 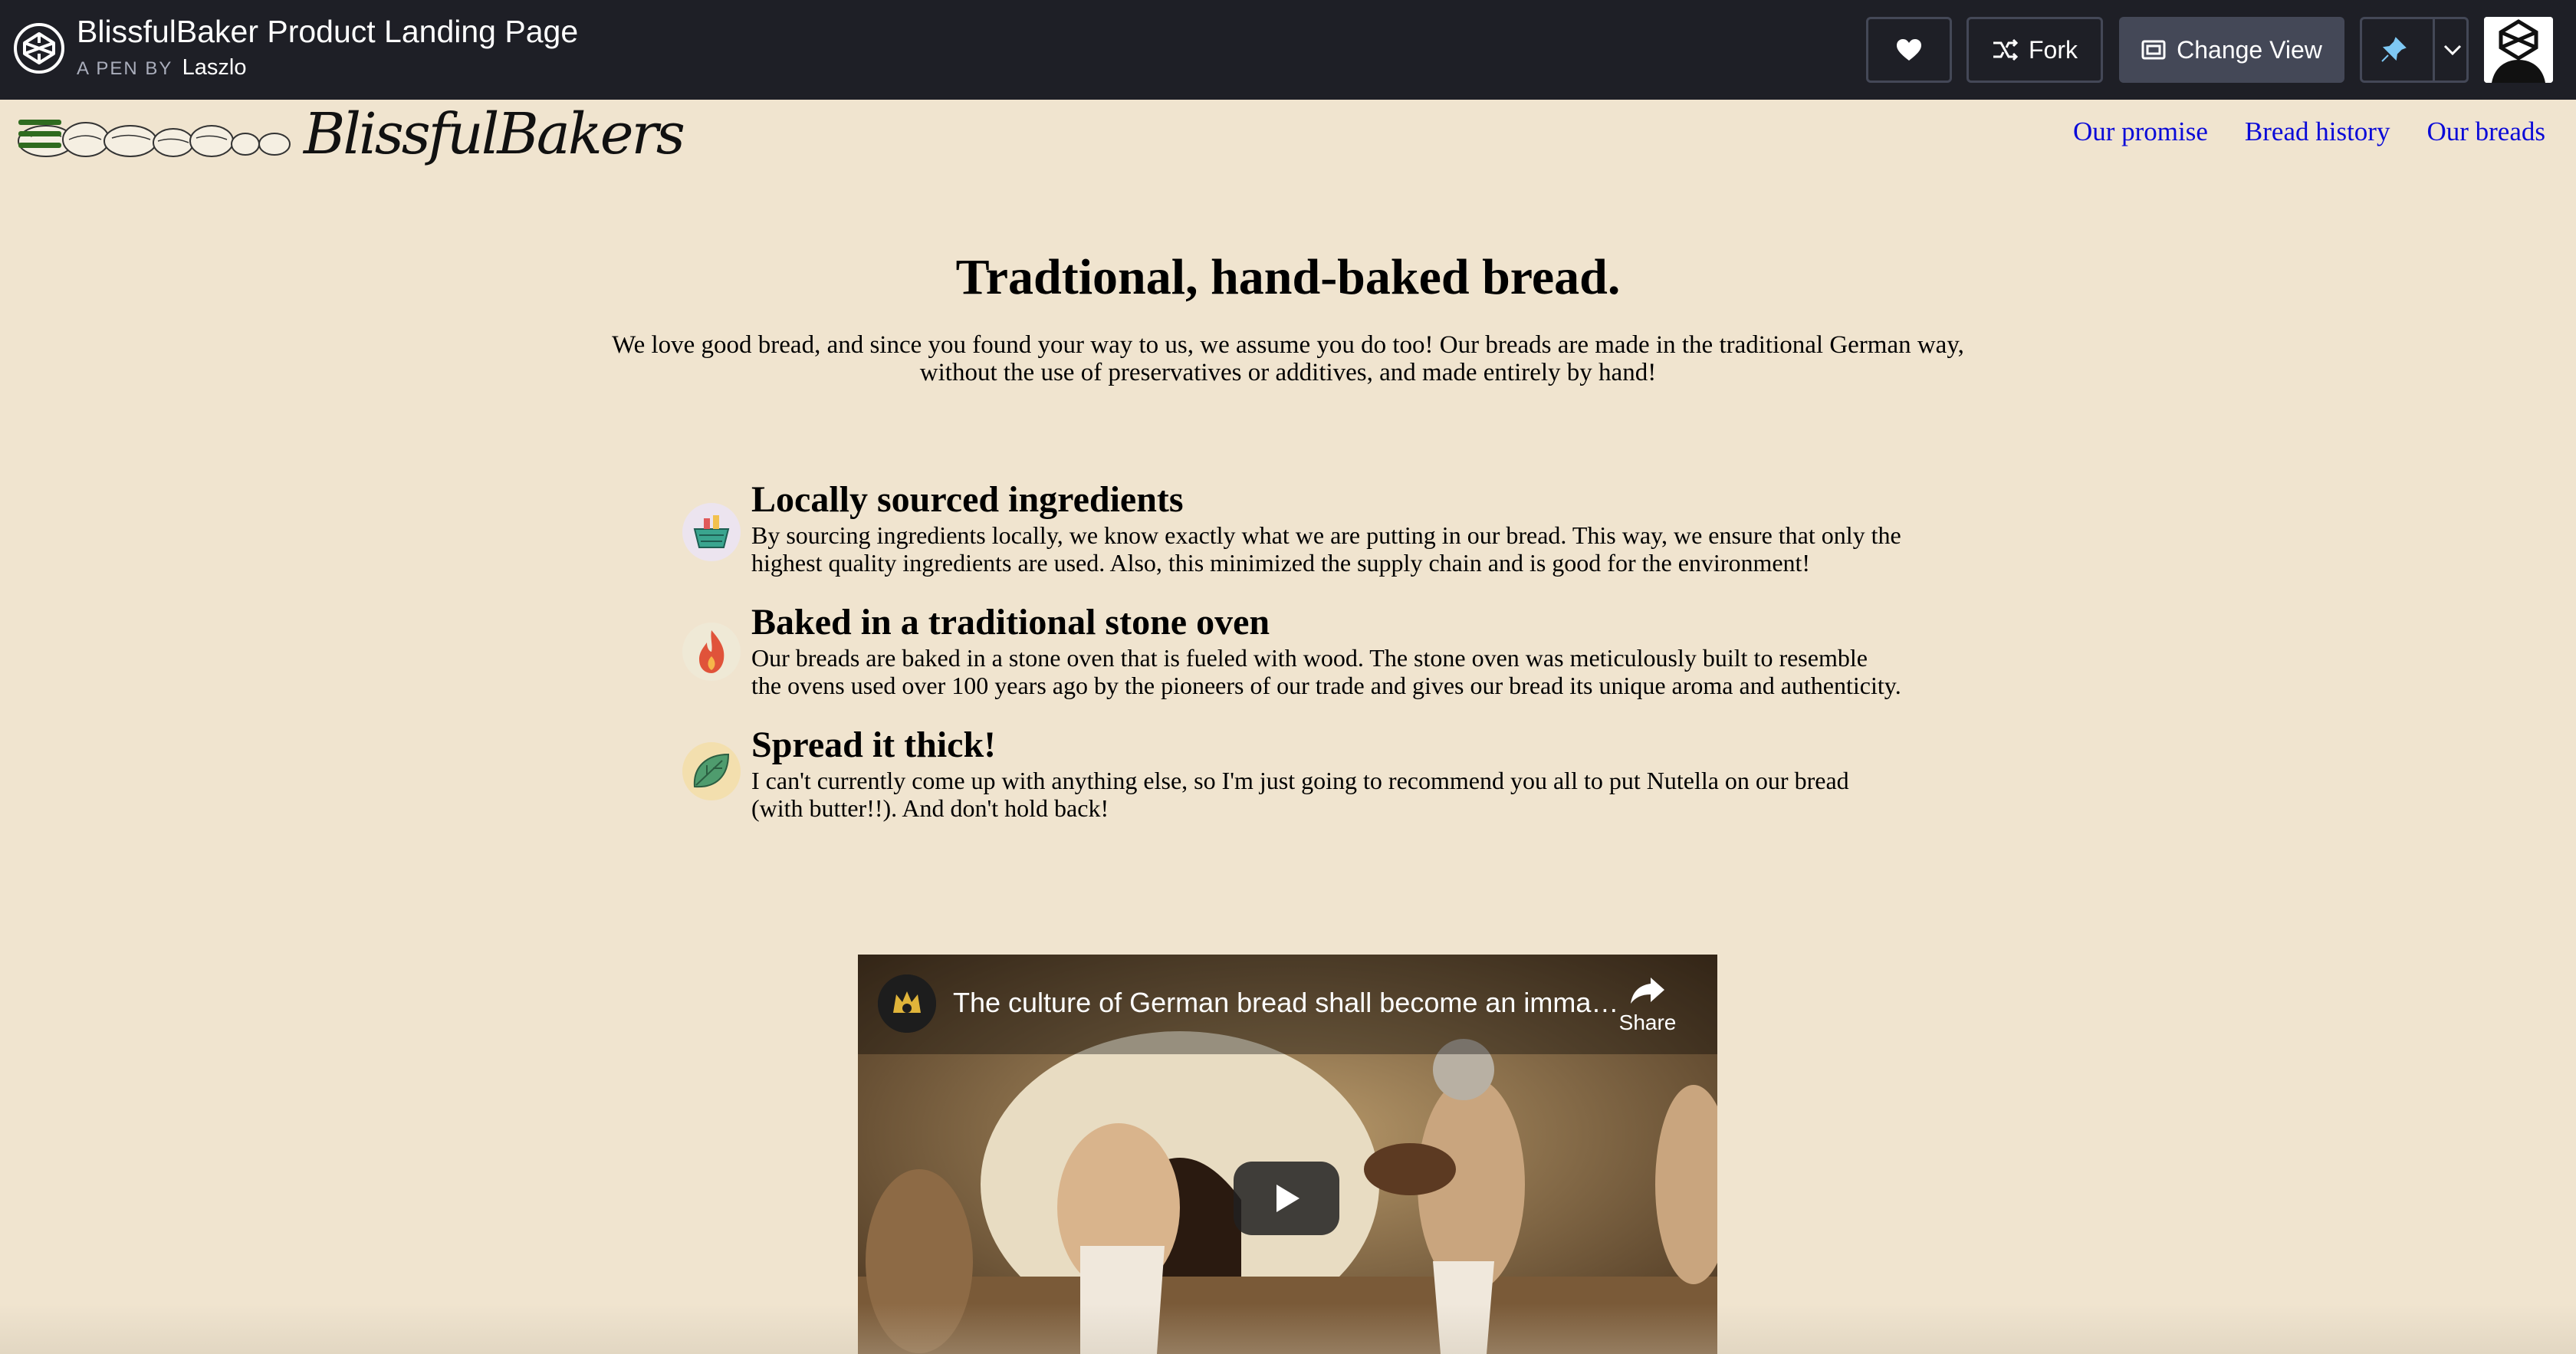 What do you see at coordinates (39, 136) in the screenshot?
I see `menu-icon` at bounding box center [39, 136].